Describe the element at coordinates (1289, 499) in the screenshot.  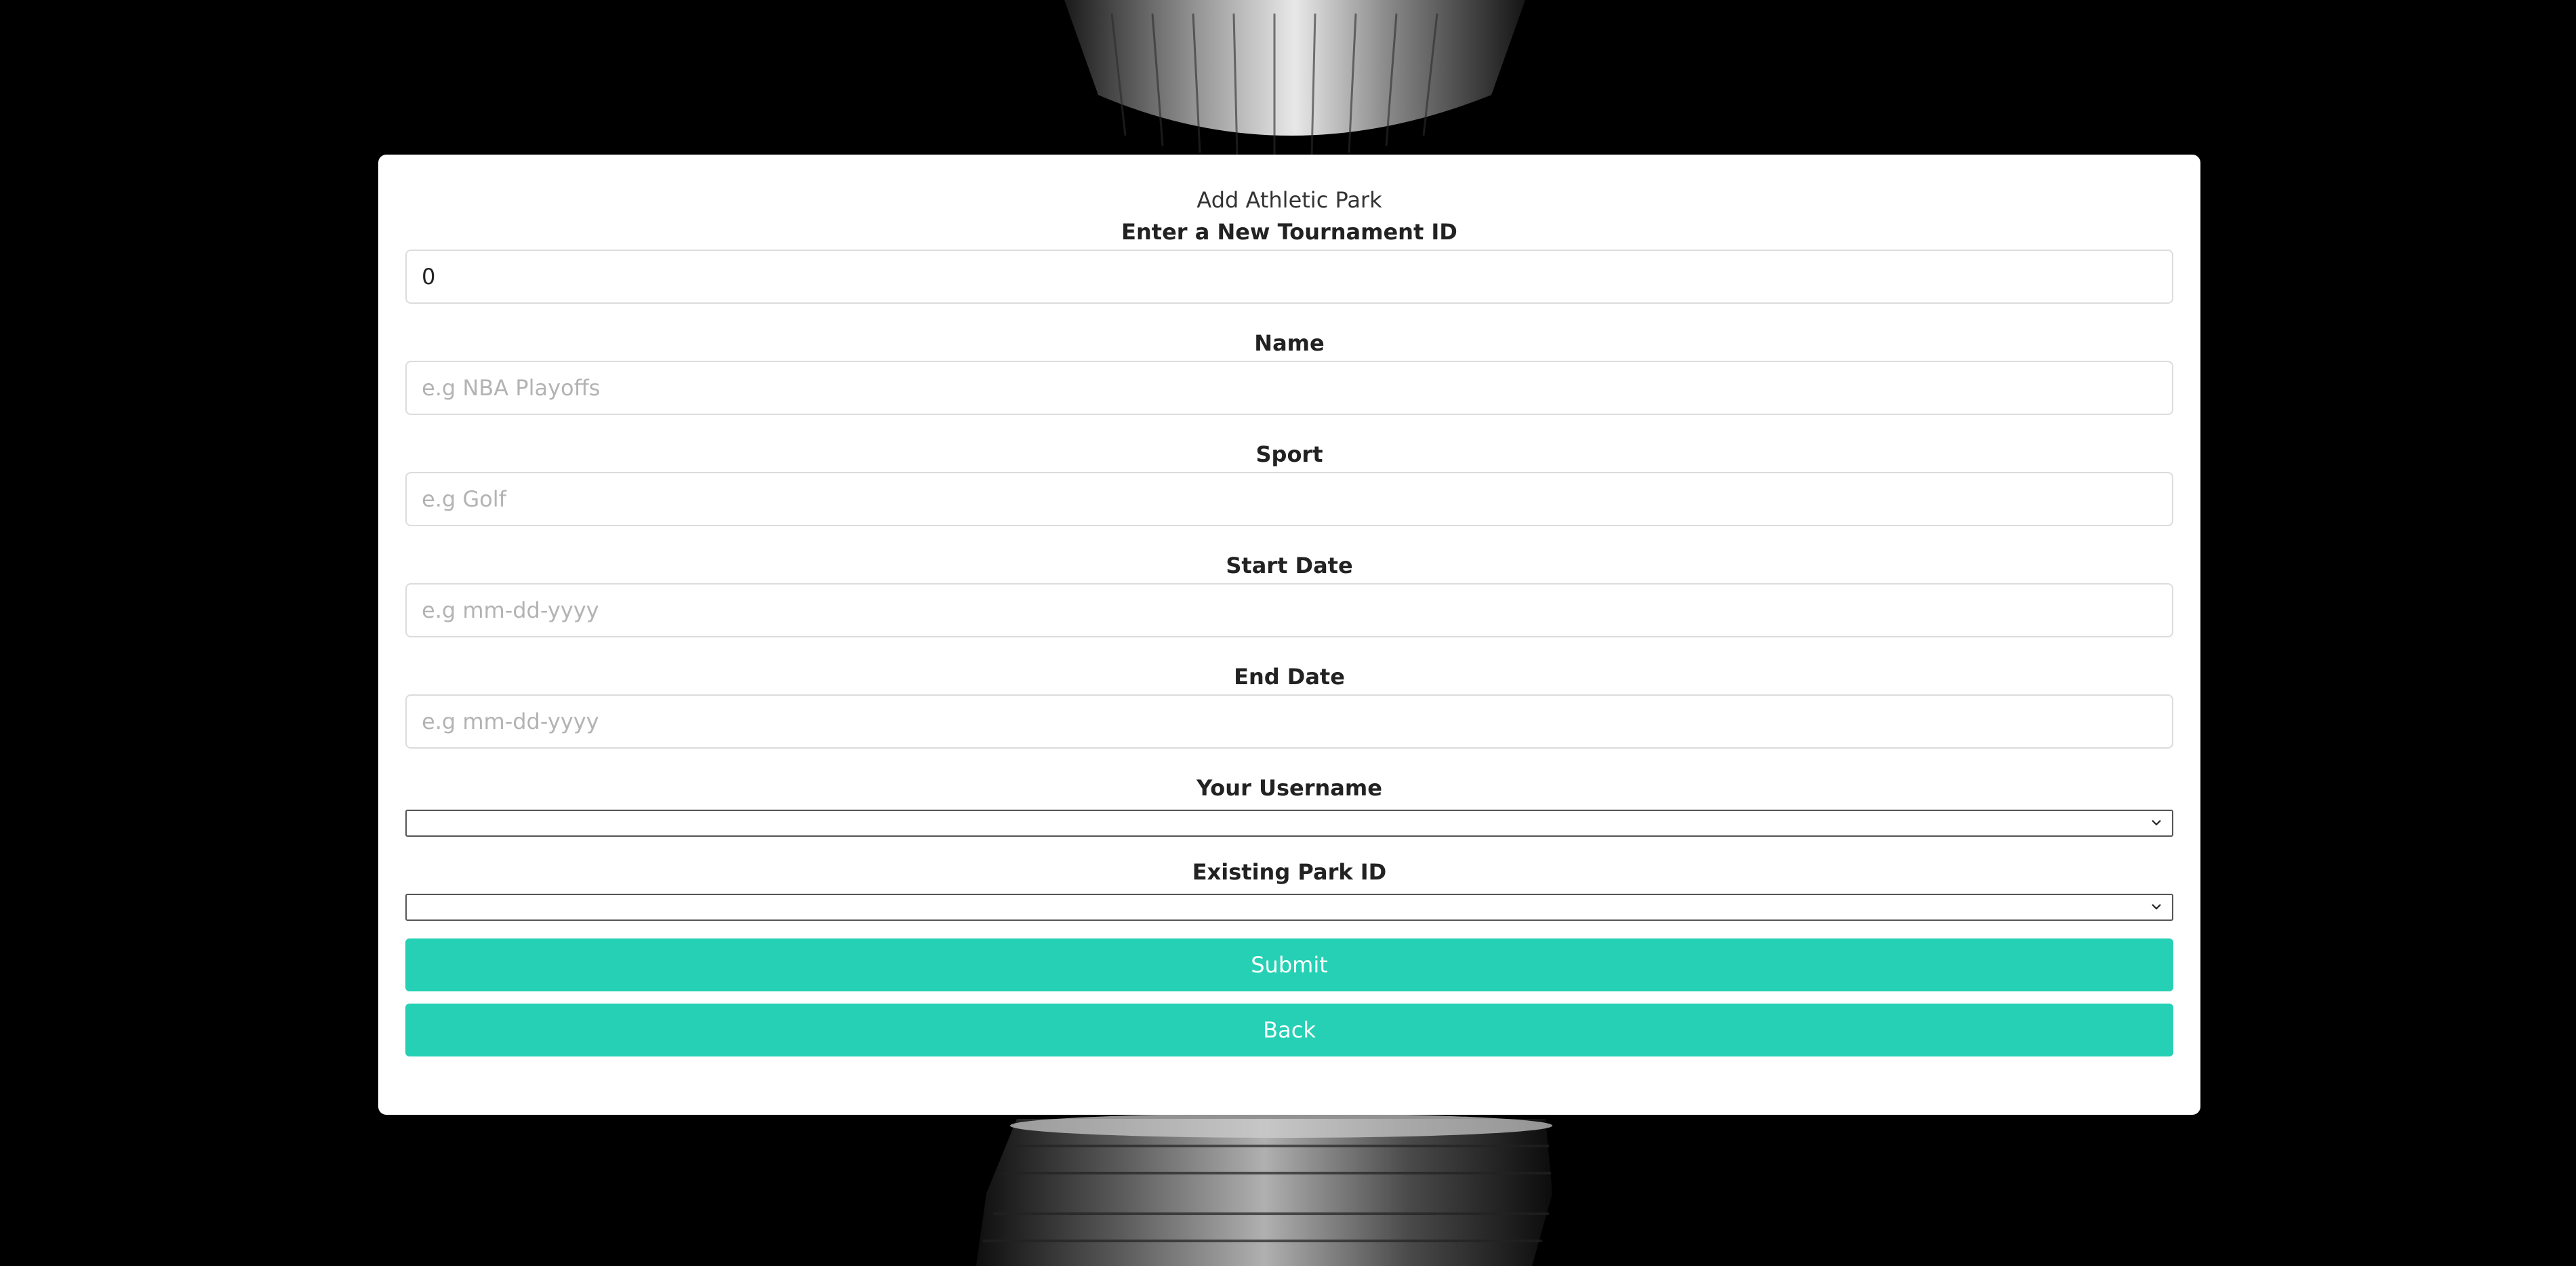
I see `sport-input` at that location.